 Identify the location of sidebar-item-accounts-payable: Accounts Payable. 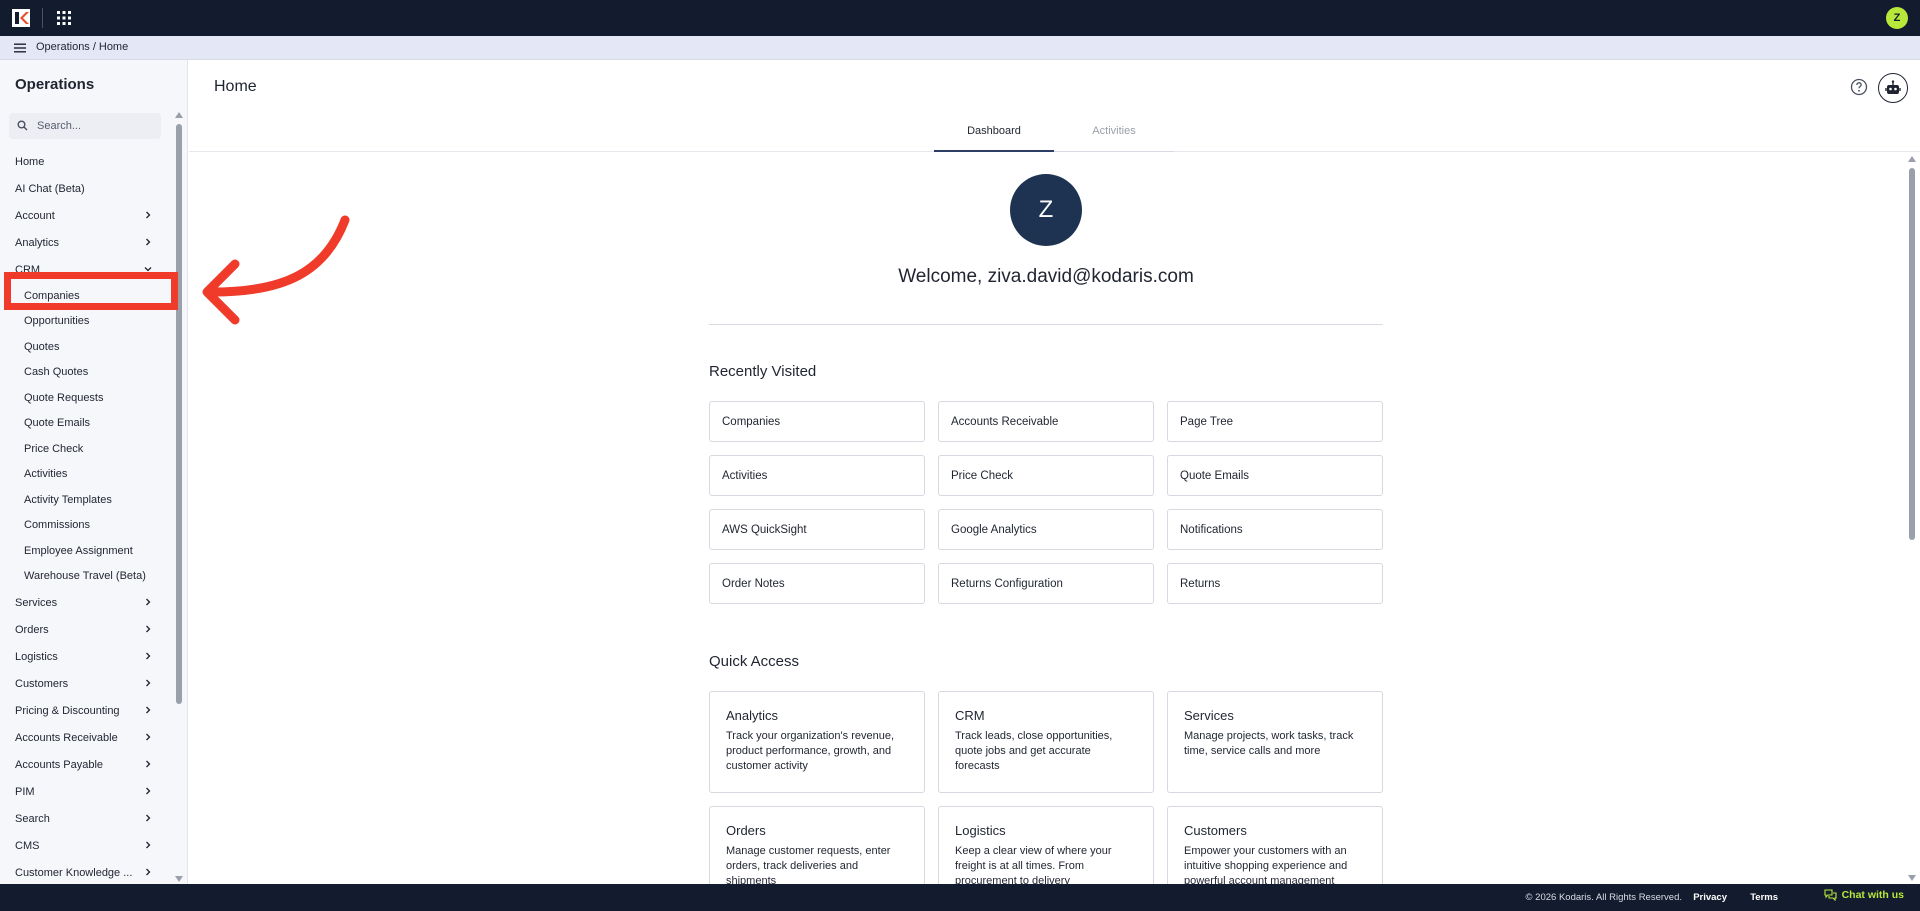
(85, 764).